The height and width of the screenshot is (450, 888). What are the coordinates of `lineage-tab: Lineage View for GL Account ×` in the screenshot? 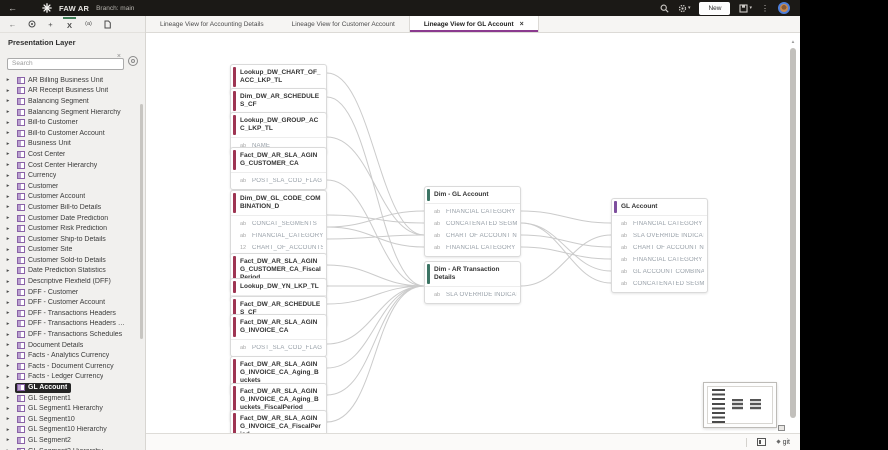 It's located at (473, 24).